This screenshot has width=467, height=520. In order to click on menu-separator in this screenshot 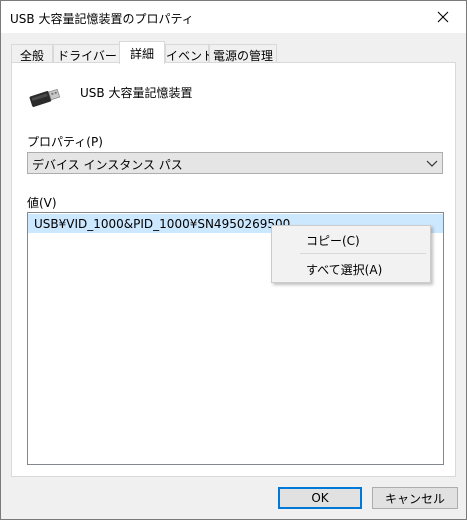, I will do `click(363, 253)`.